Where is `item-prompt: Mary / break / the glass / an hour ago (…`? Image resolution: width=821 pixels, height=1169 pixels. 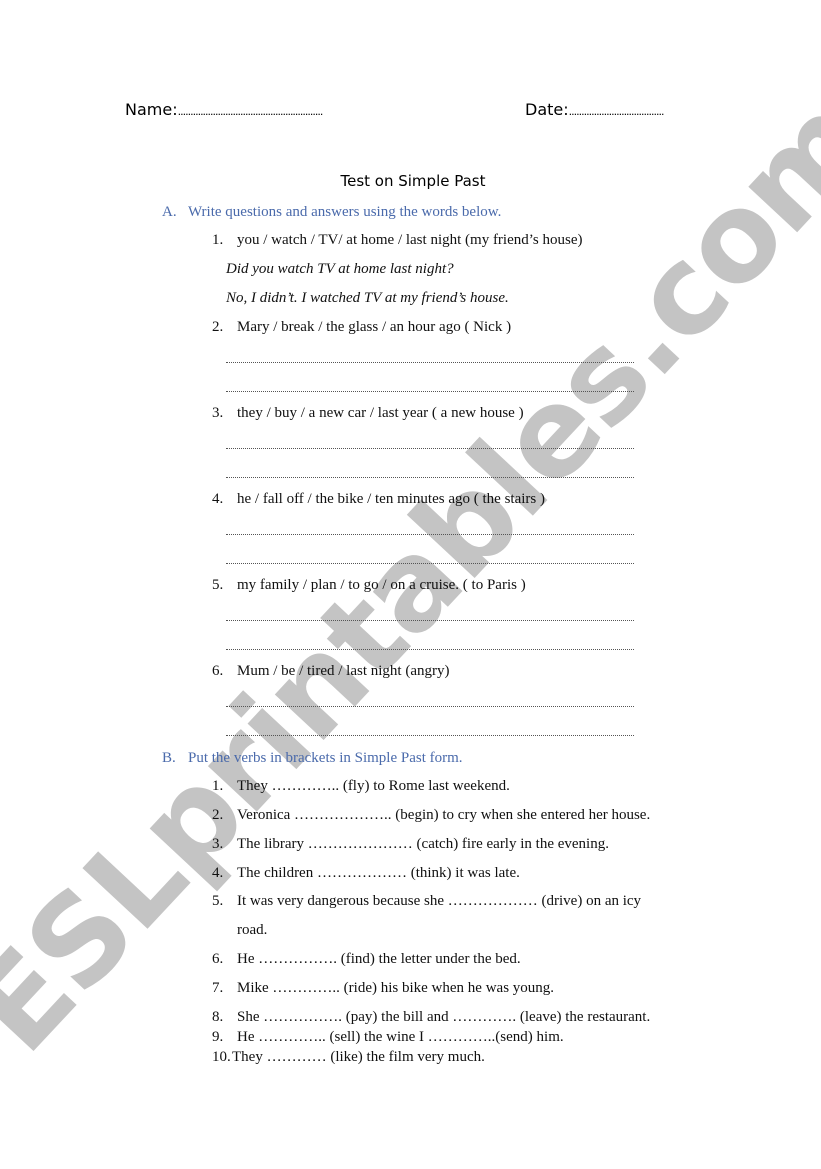 item-prompt: Mary / break / the glass / an hour ago (… is located at coordinates (374, 327).